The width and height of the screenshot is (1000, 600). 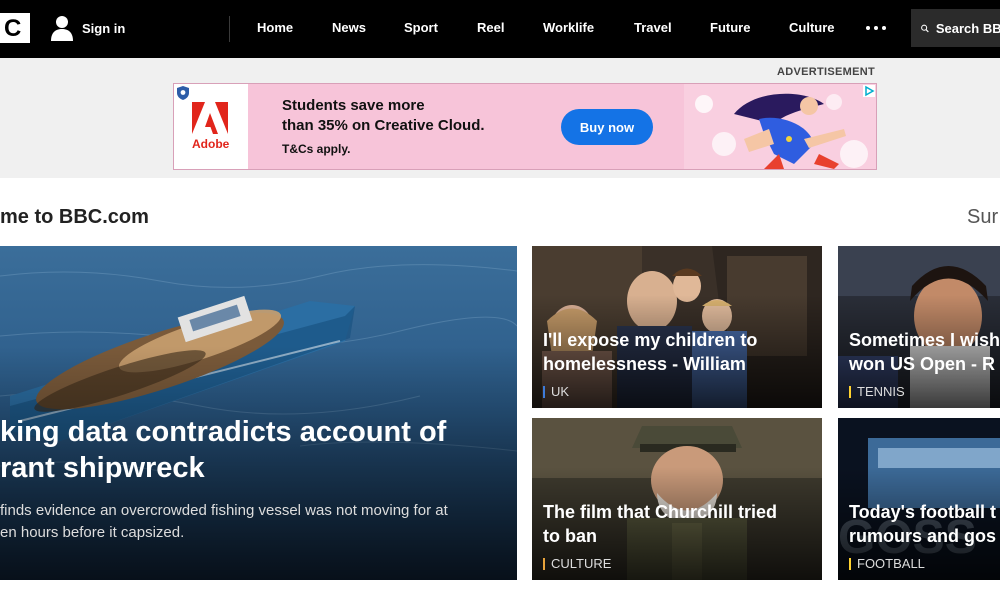 I want to click on section-title: me to BBC.com, so click(x=74, y=217).